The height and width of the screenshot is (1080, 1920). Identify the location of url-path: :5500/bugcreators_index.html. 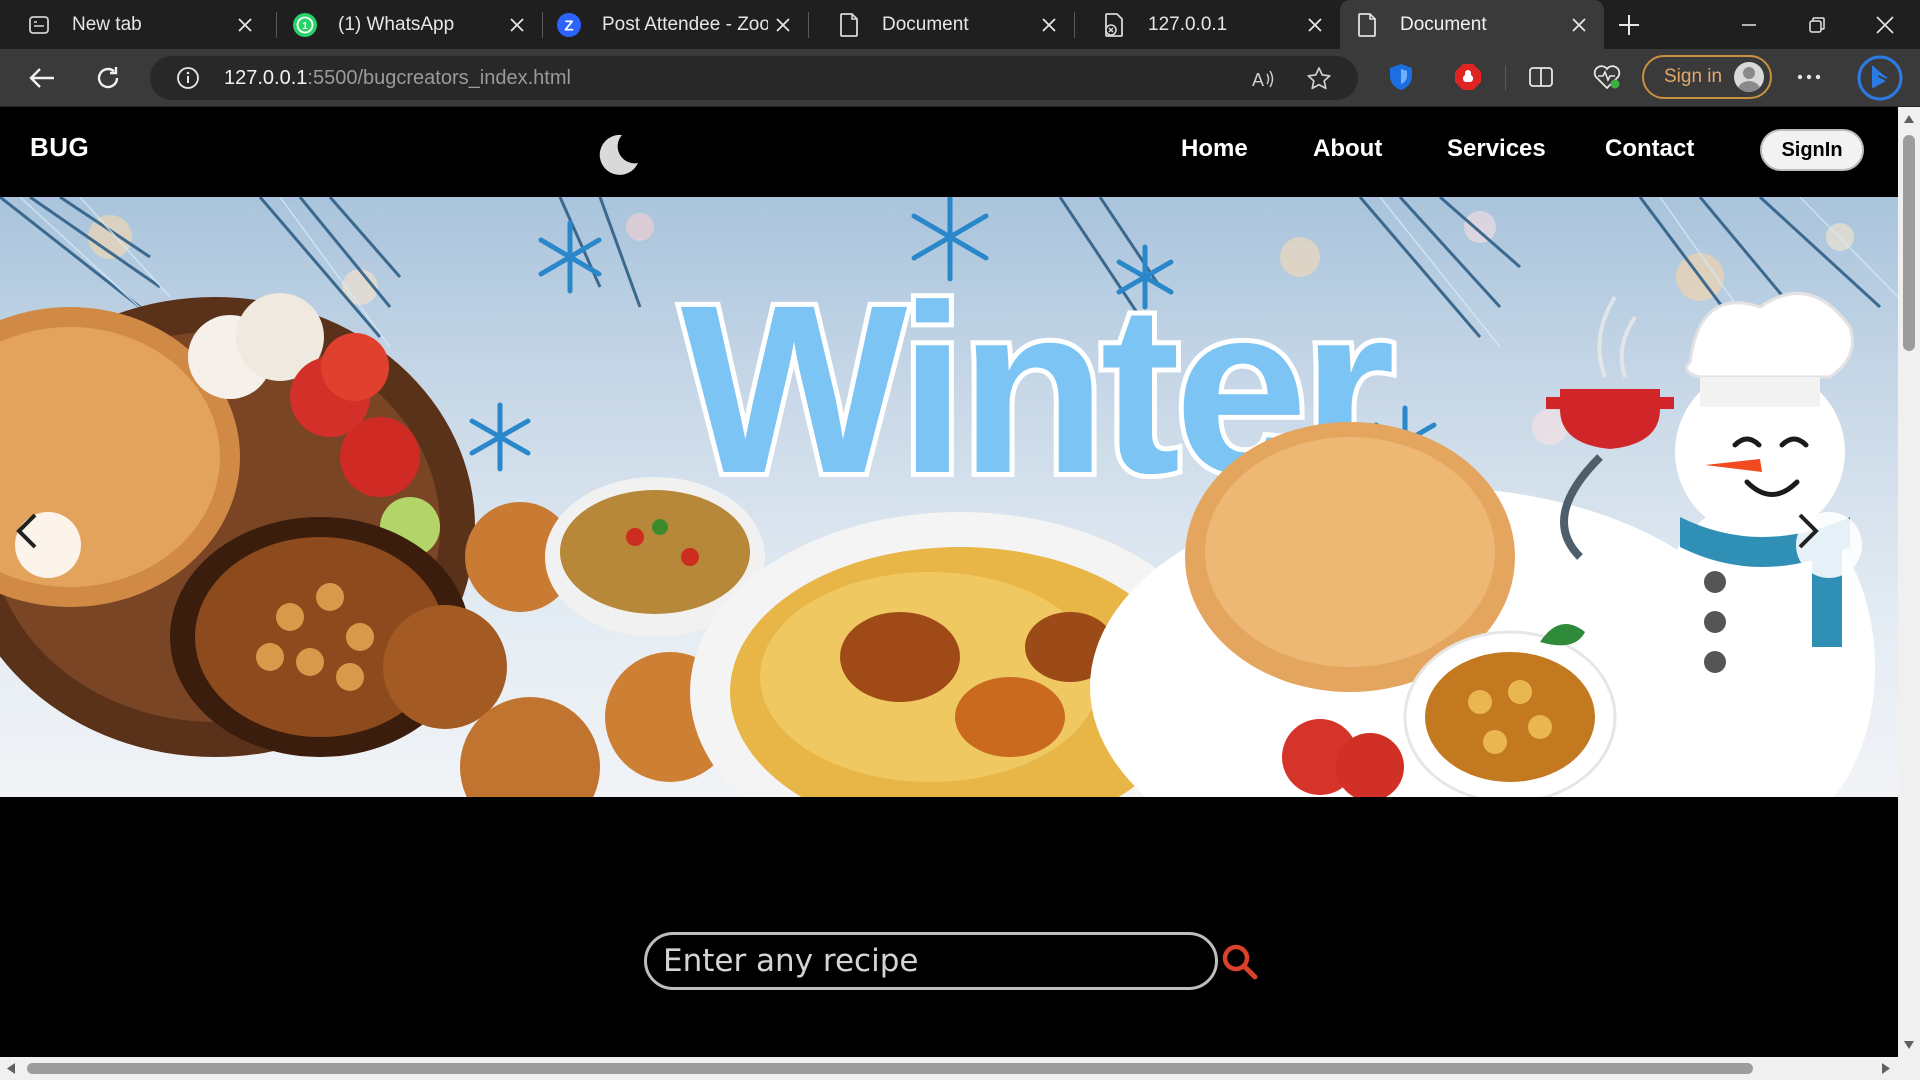
(439, 78).